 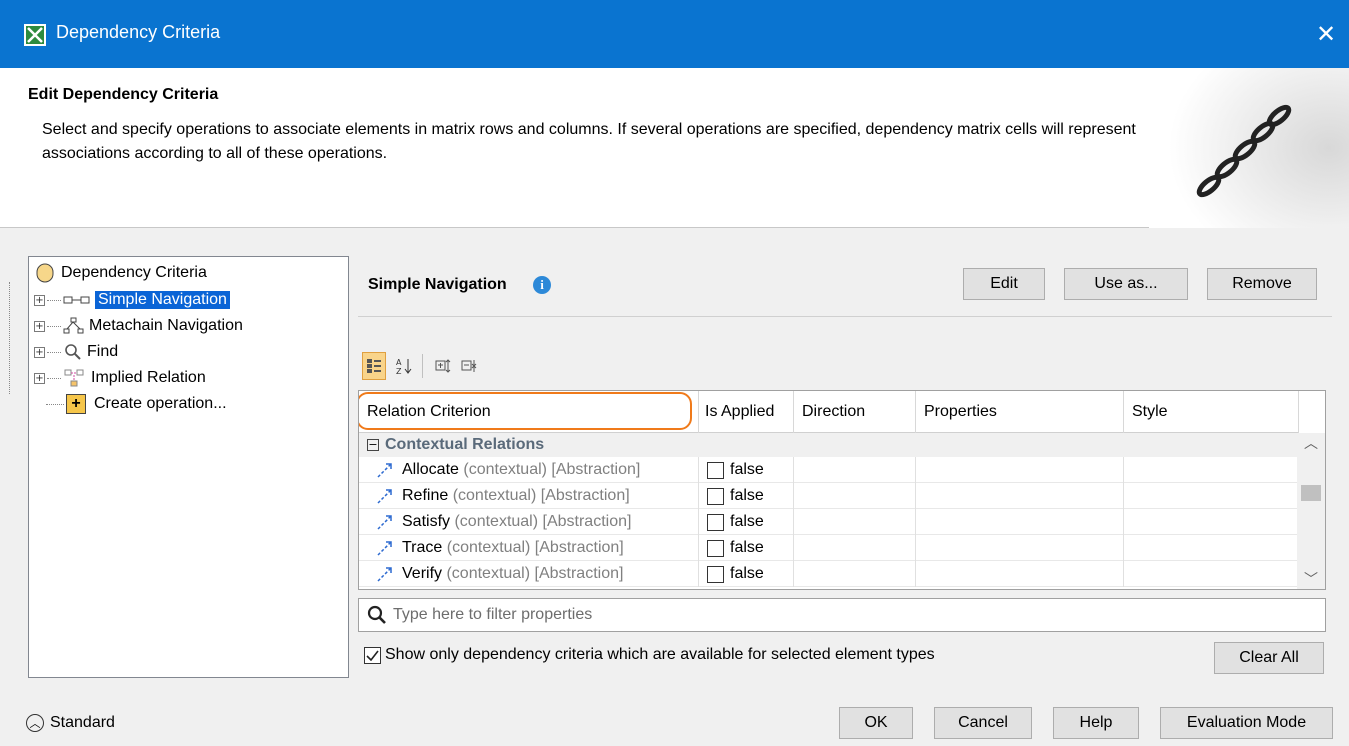 What do you see at coordinates (138, 32) in the screenshot?
I see `window-title: Dependency Criteria` at bounding box center [138, 32].